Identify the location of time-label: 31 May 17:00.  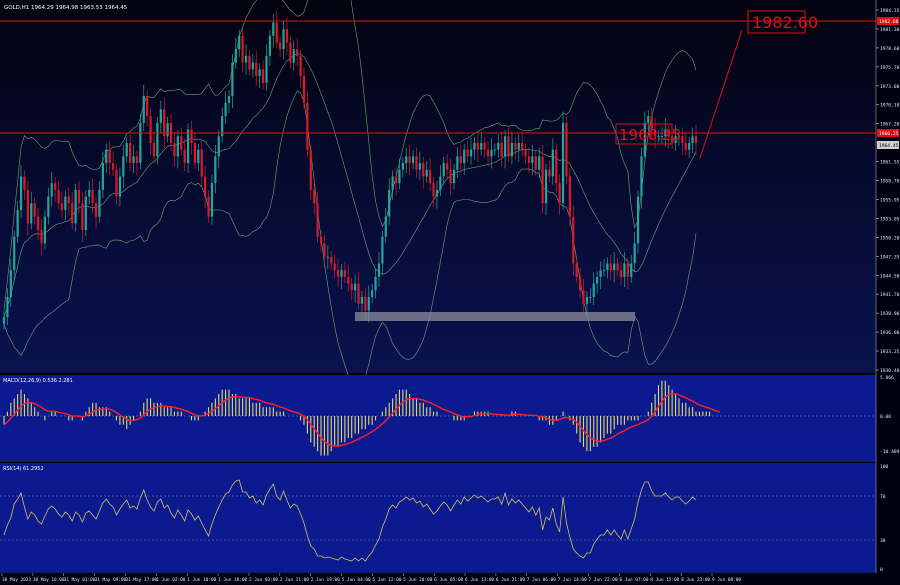
(141, 580).